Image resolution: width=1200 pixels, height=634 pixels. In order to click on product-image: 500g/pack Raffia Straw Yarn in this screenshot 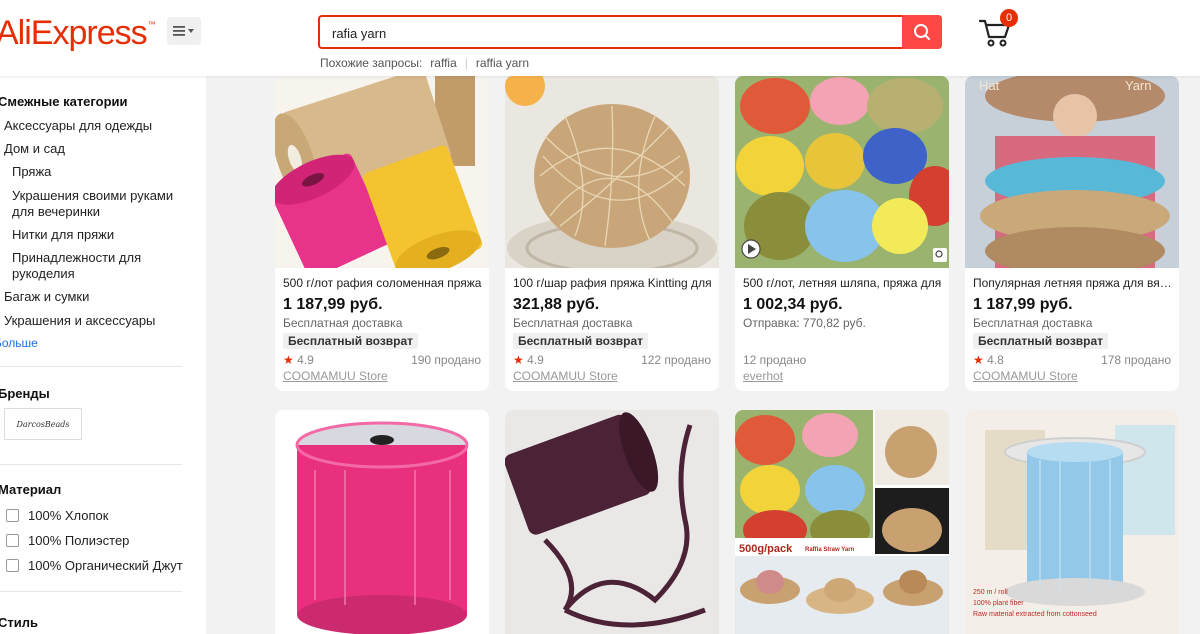, I will do `click(842, 522)`.